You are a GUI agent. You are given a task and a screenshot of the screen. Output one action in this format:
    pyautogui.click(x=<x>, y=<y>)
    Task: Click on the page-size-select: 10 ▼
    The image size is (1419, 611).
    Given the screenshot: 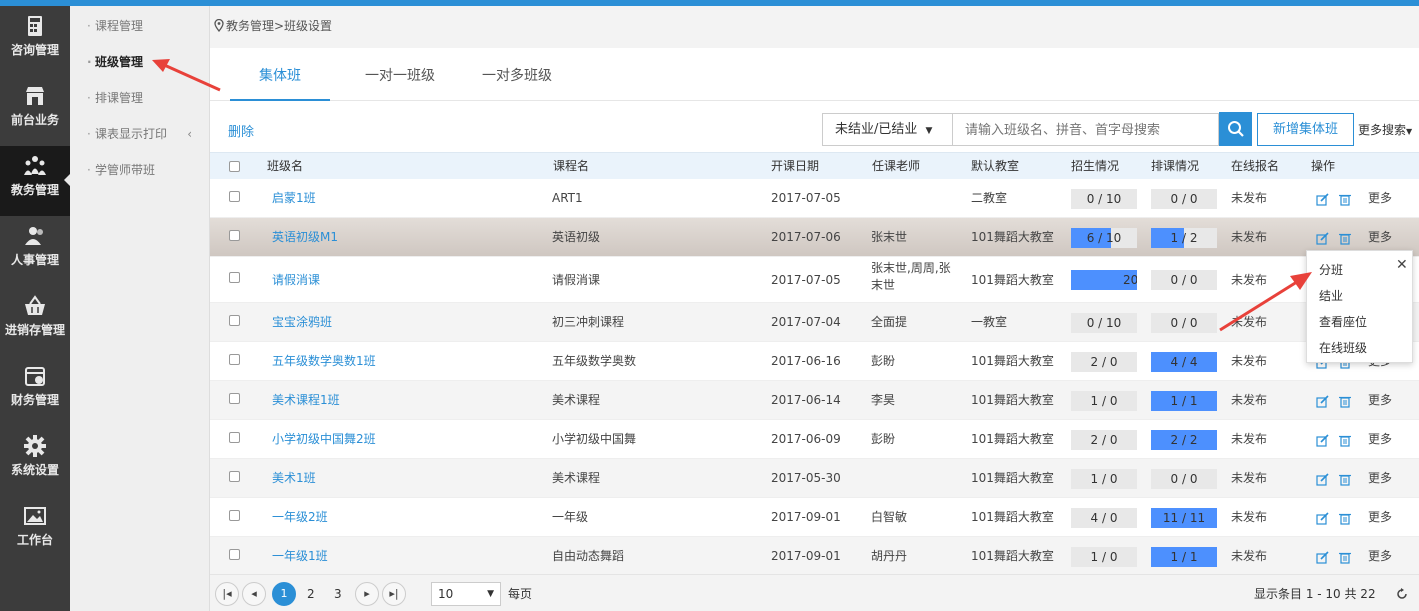 What is the action you would take?
    pyautogui.click(x=466, y=594)
    